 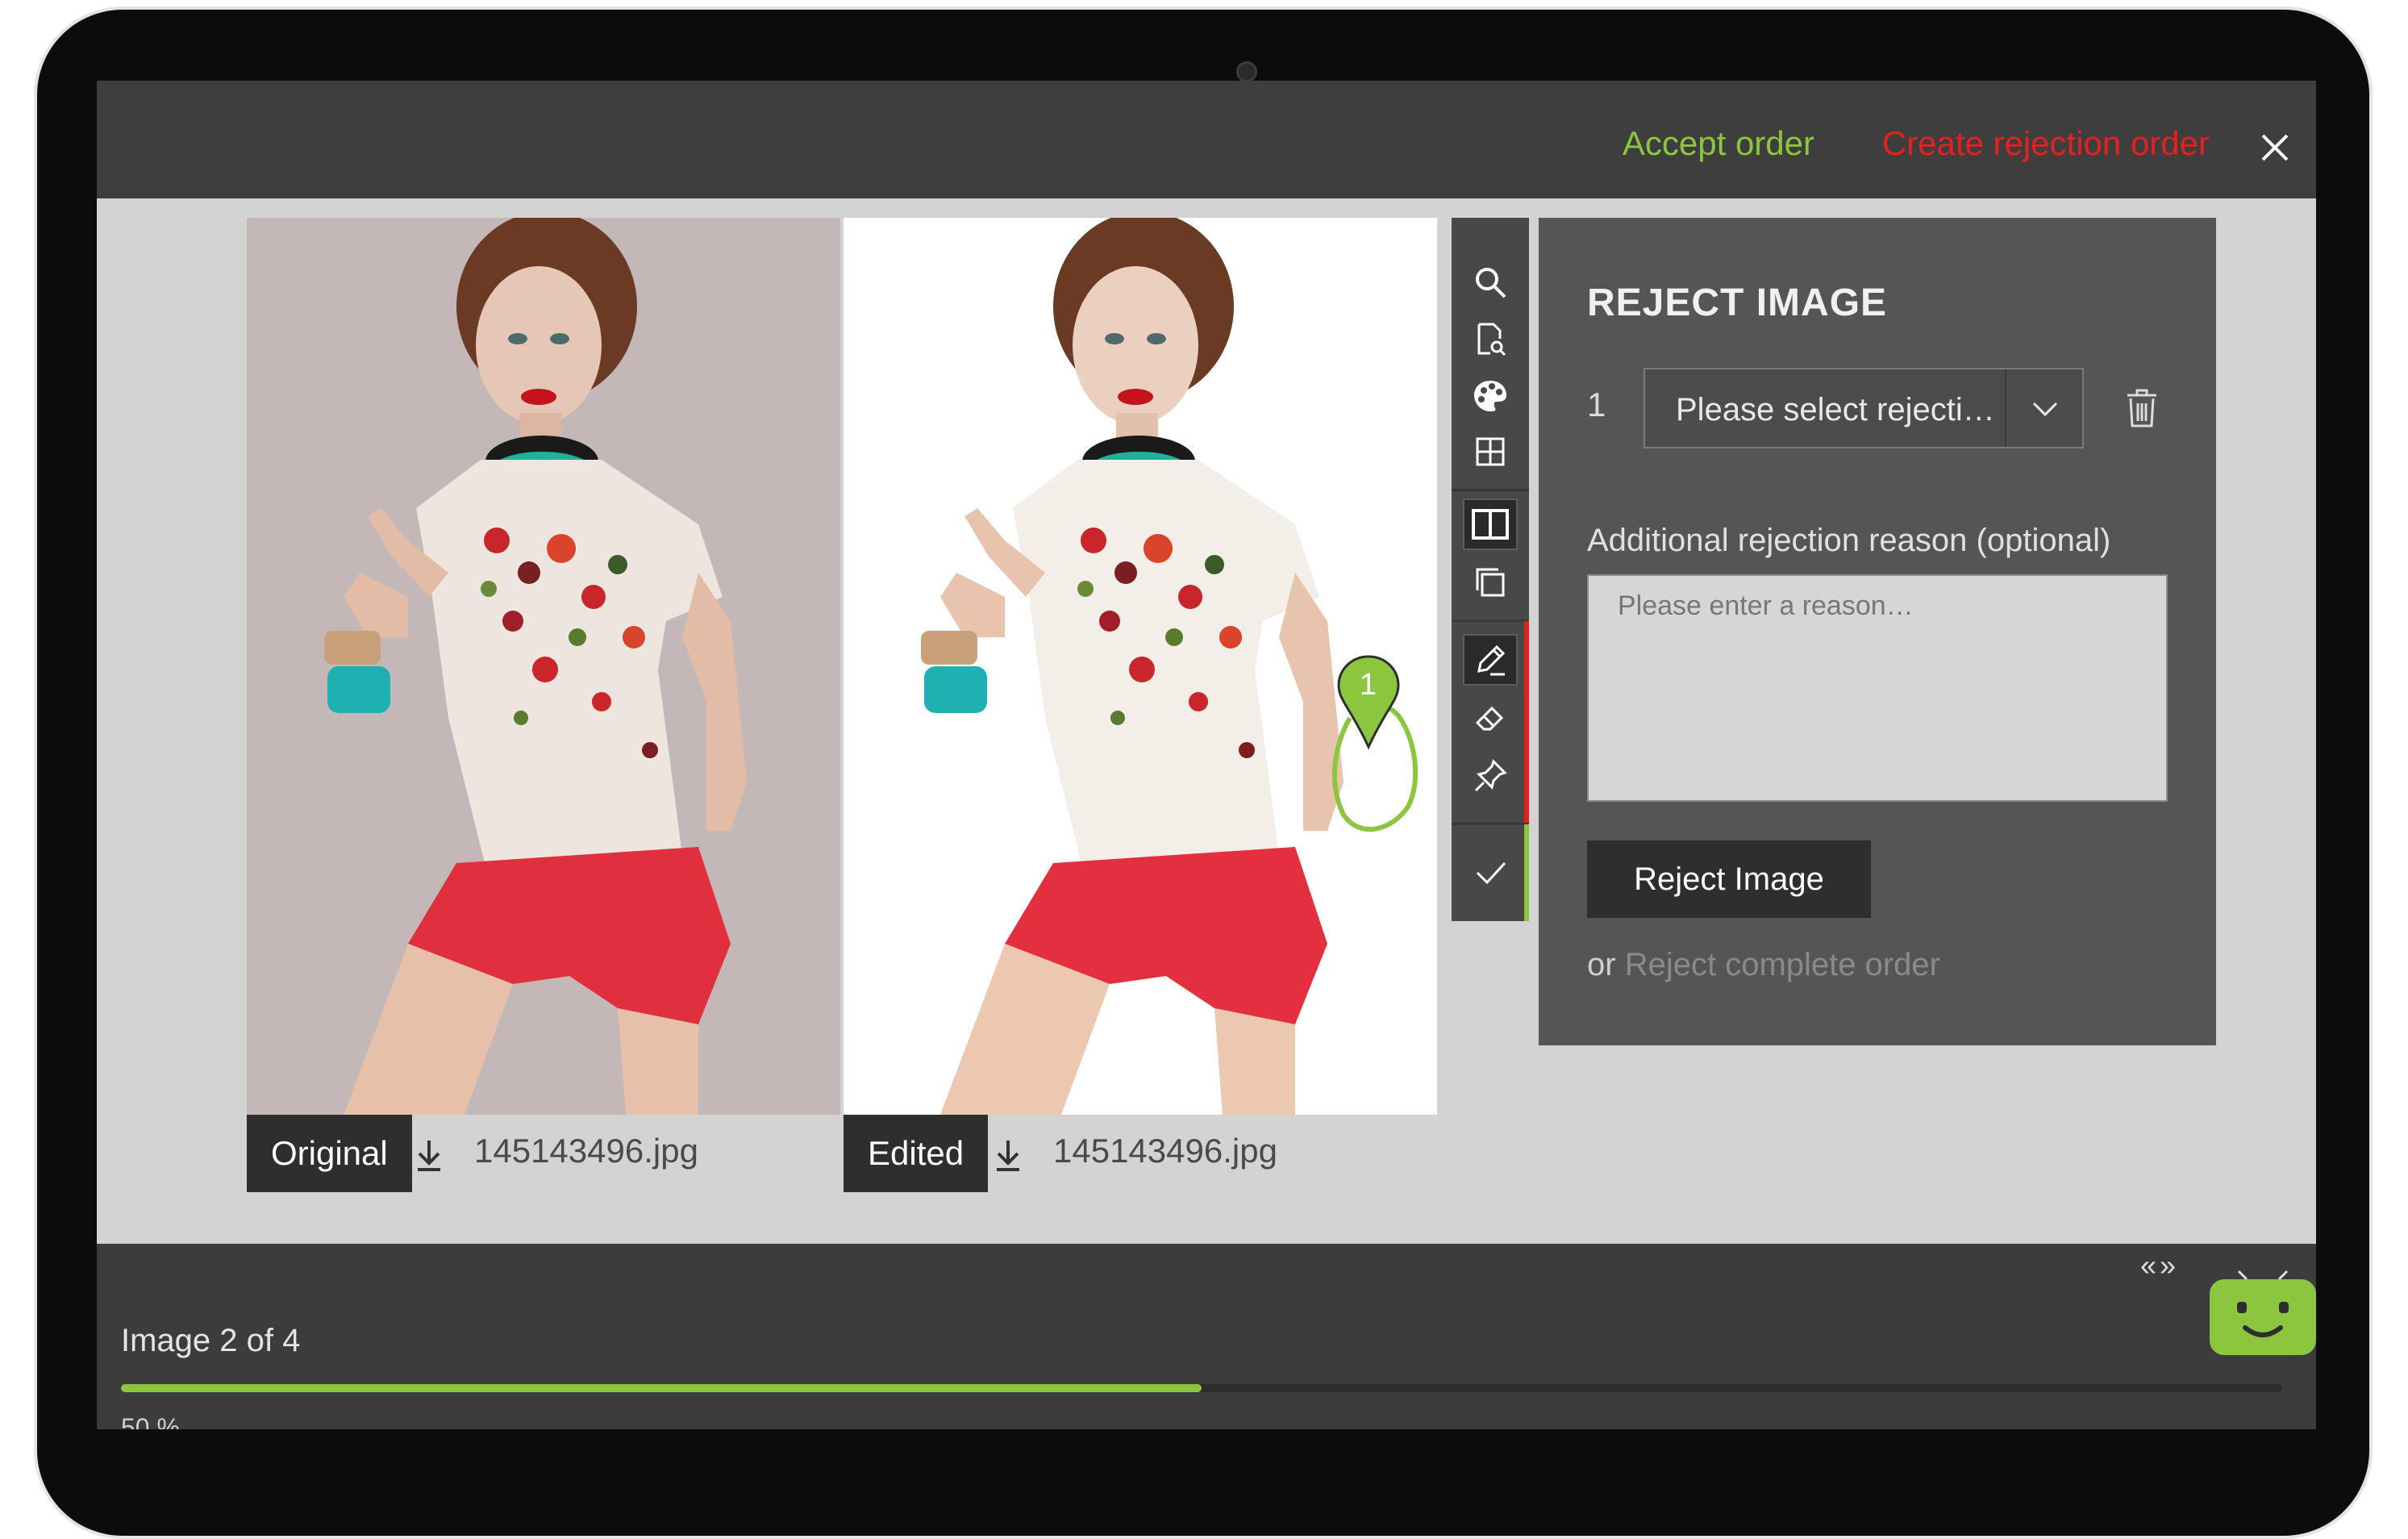 I want to click on palette-icon, so click(x=1490, y=396).